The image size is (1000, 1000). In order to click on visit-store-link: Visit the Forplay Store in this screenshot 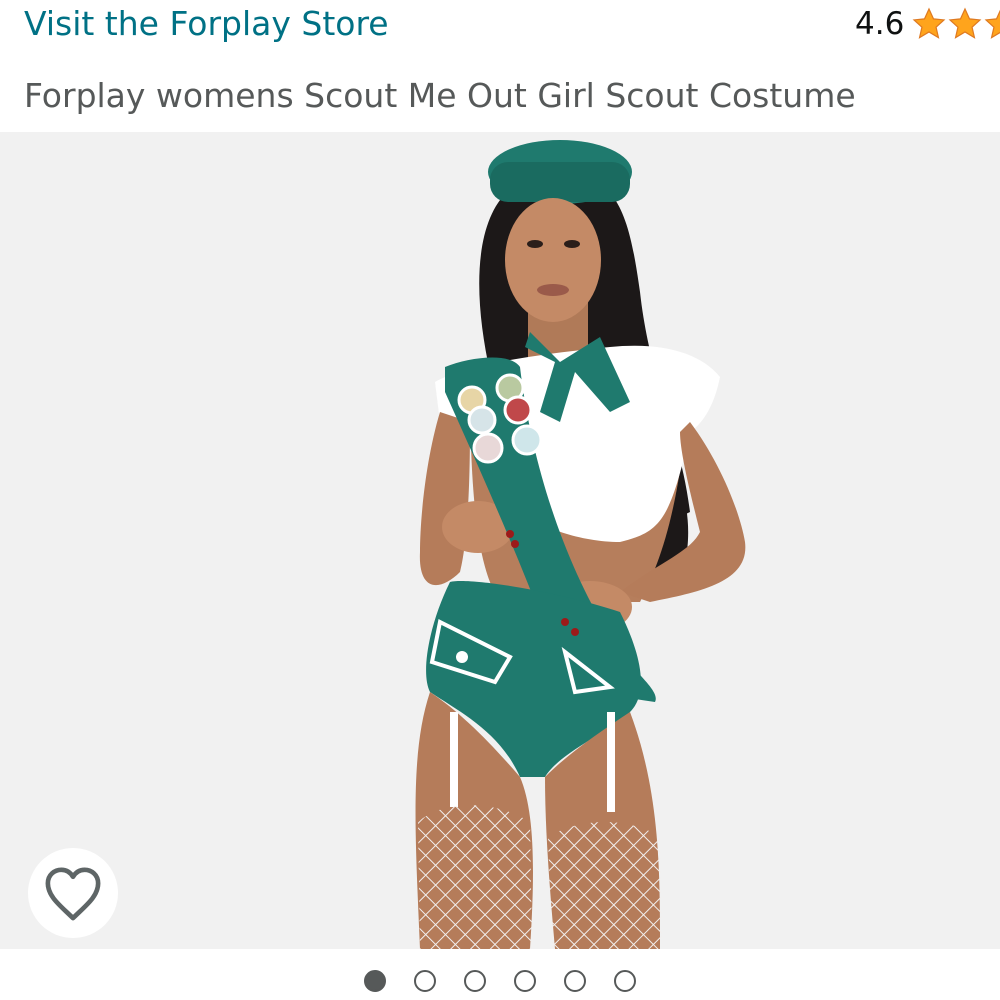, I will do `click(206, 24)`.